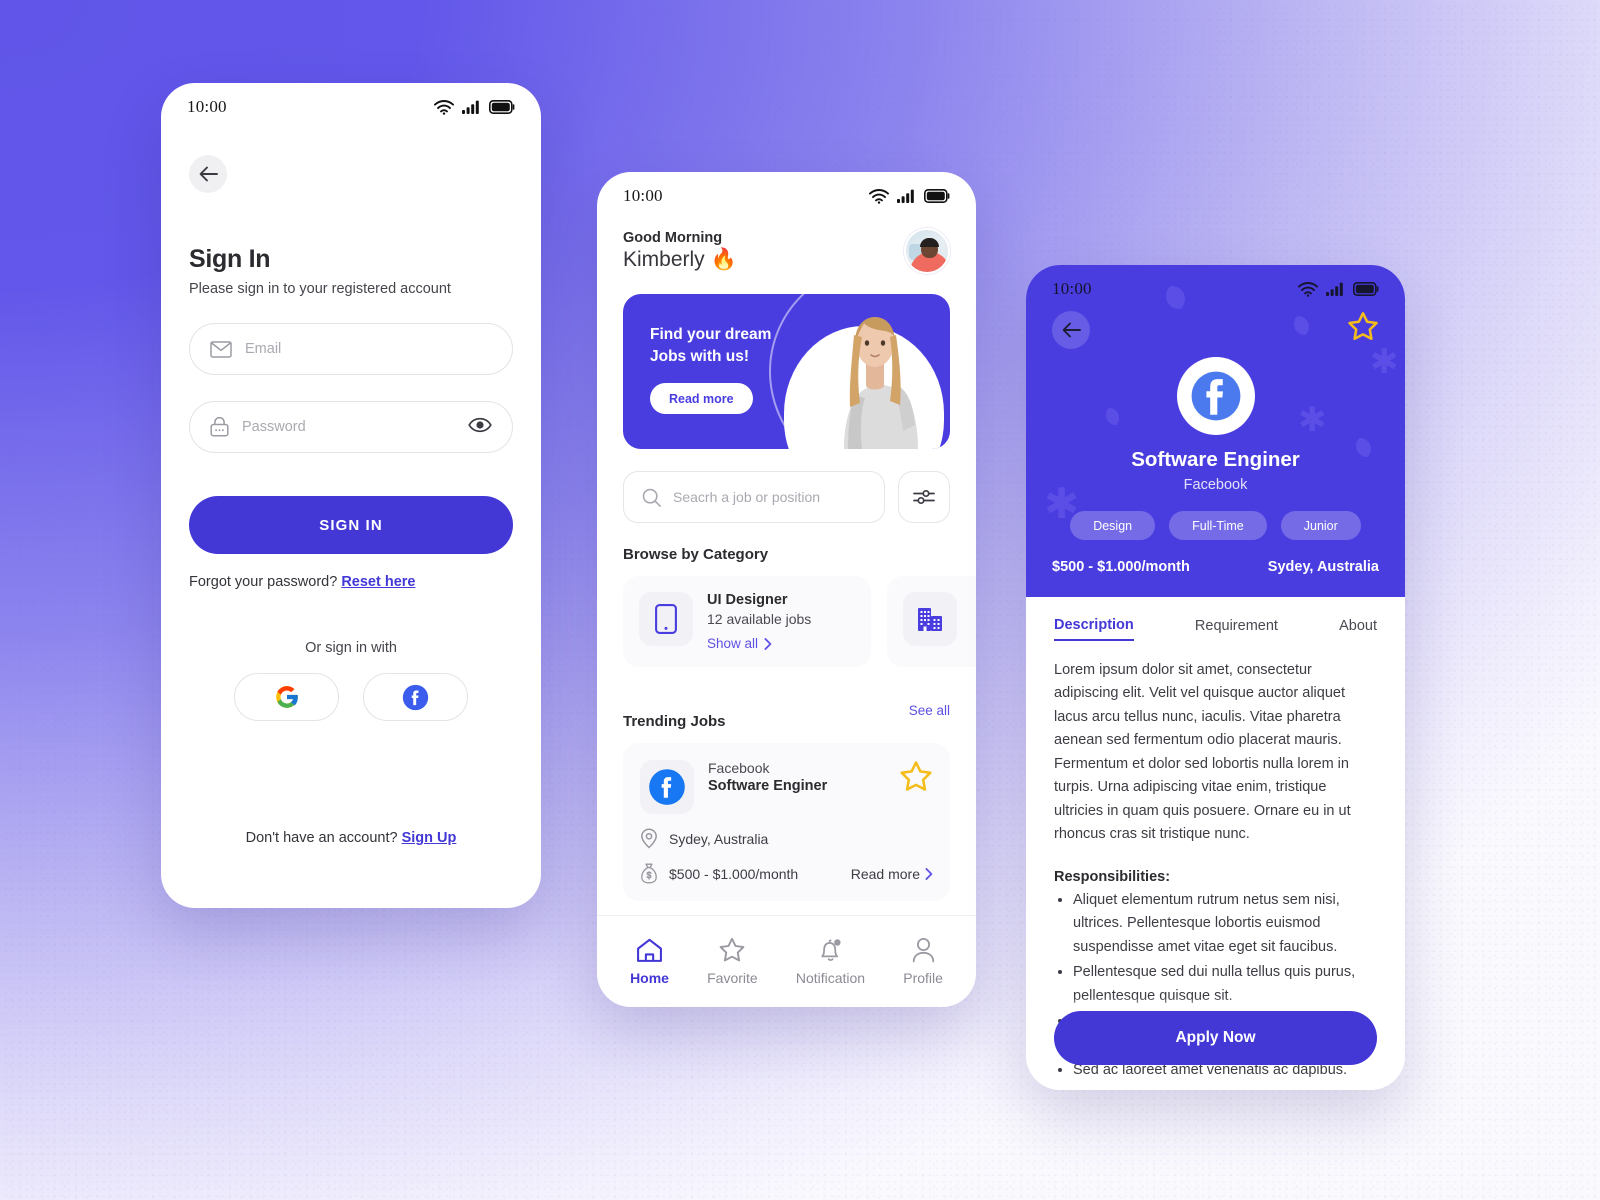  I want to click on filter-button, so click(924, 497).